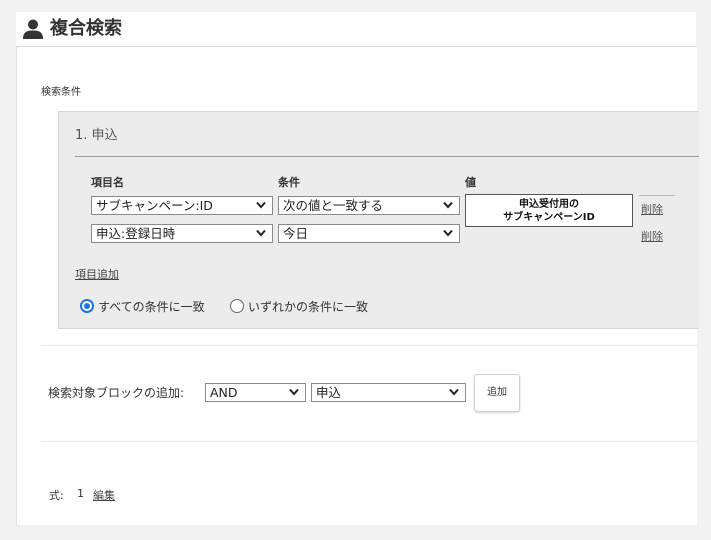 This screenshot has height=540, width=711. I want to click on add-block-button: 追加, so click(497, 393).